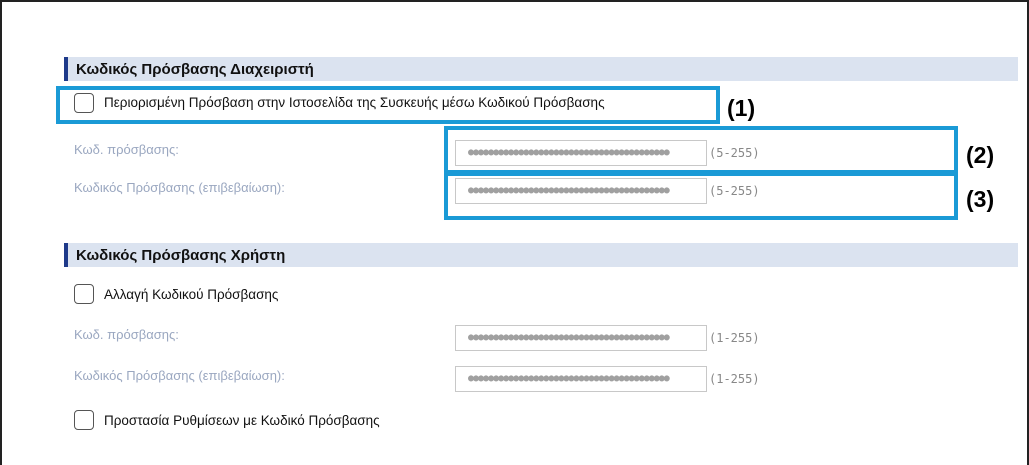  Describe the element at coordinates (195, 69) in the screenshot. I see `section-title: Κωδικός Πρόσβασης Διαχειριστή` at that location.